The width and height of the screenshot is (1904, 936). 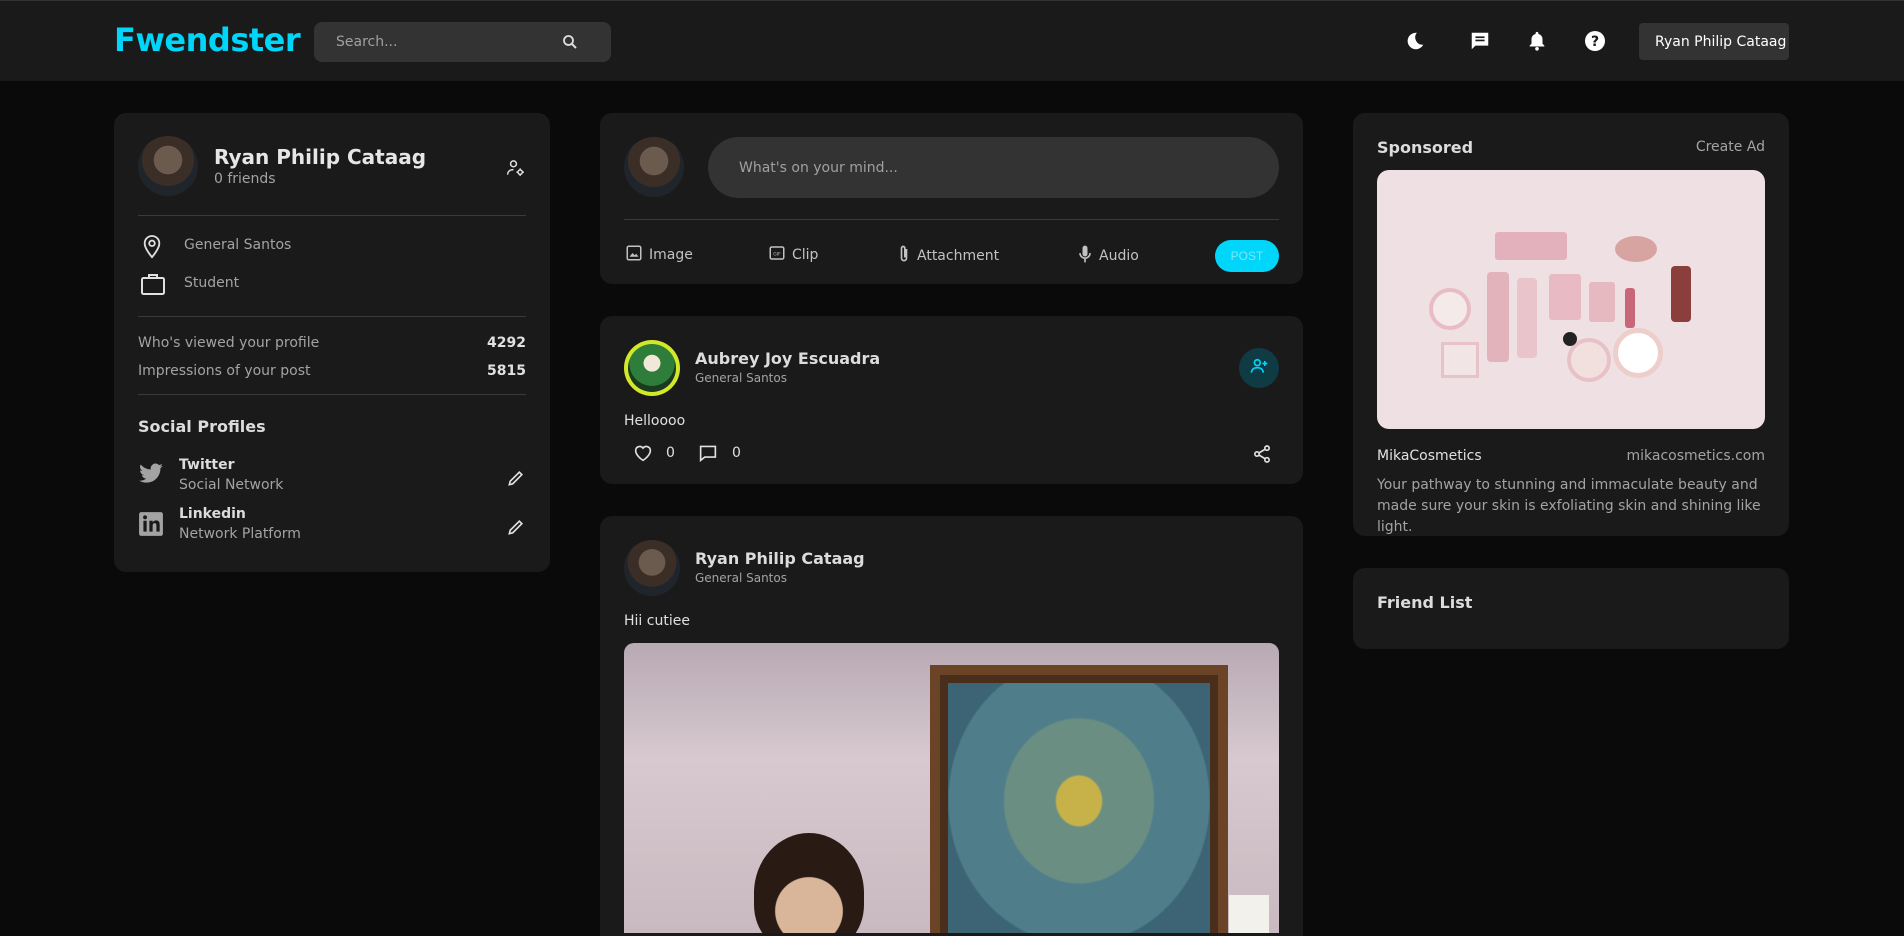 What do you see at coordinates (952, 40) in the screenshot?
I see `top-navbar: Fwendster ? Ryan Philip Cataag` at bounding box center [952, 40].